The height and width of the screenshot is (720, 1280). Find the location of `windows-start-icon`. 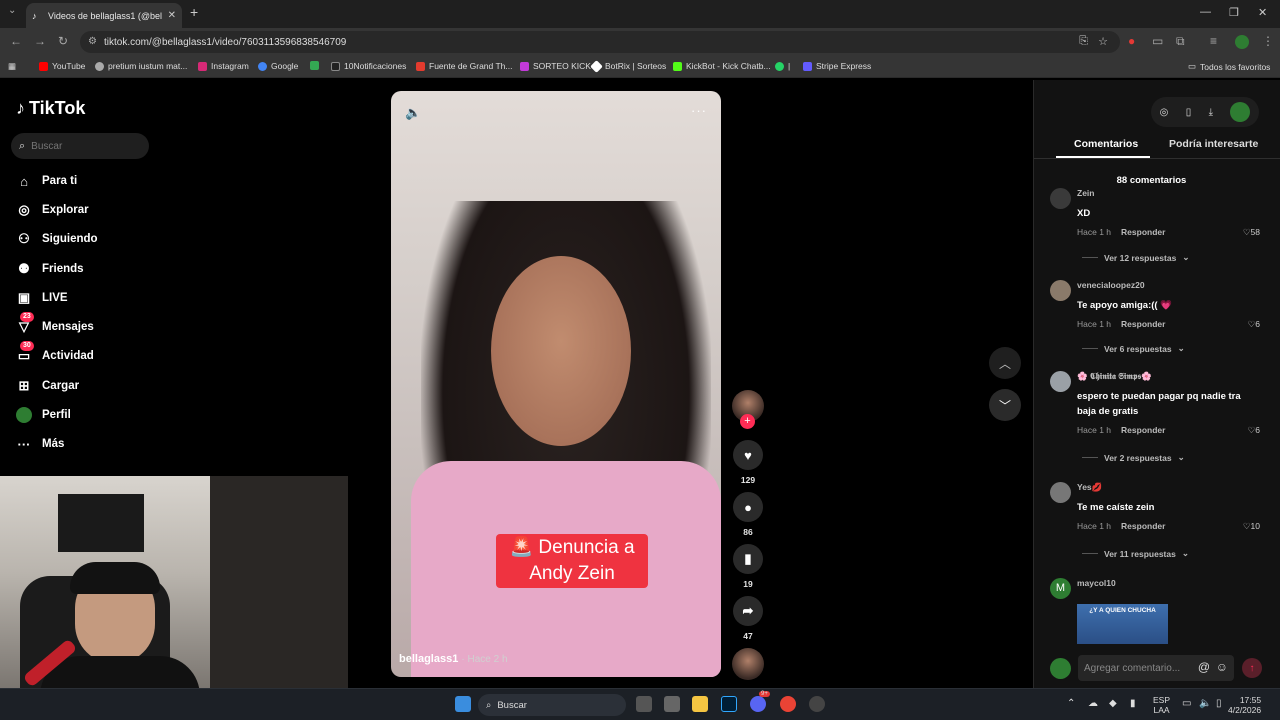

windows-start-icon is located at coordinates (463, 704).